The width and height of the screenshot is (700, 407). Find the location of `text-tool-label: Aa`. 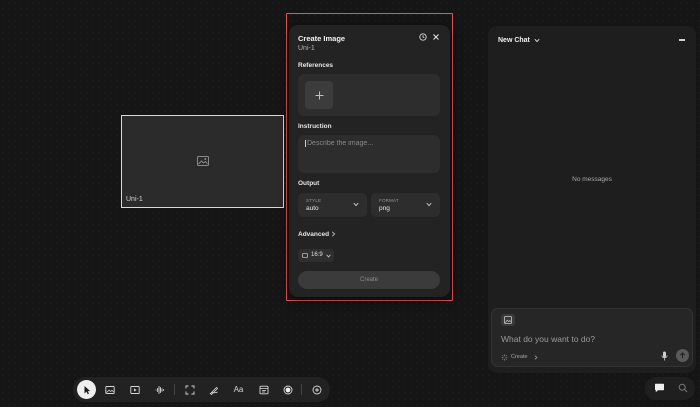

text-tool-label: Aa is located at coordinates (238, 389).